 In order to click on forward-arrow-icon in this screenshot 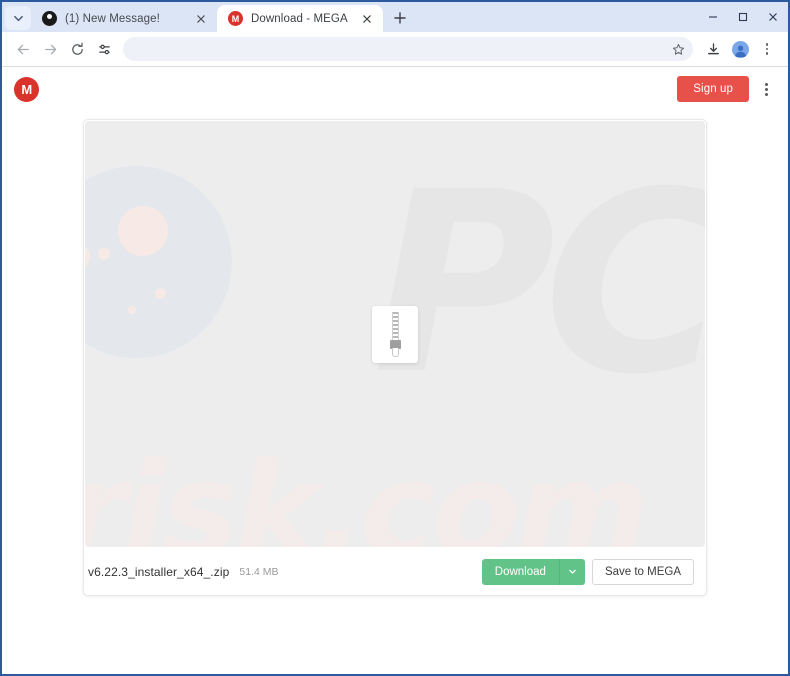, I will do `click(50, 49)`.